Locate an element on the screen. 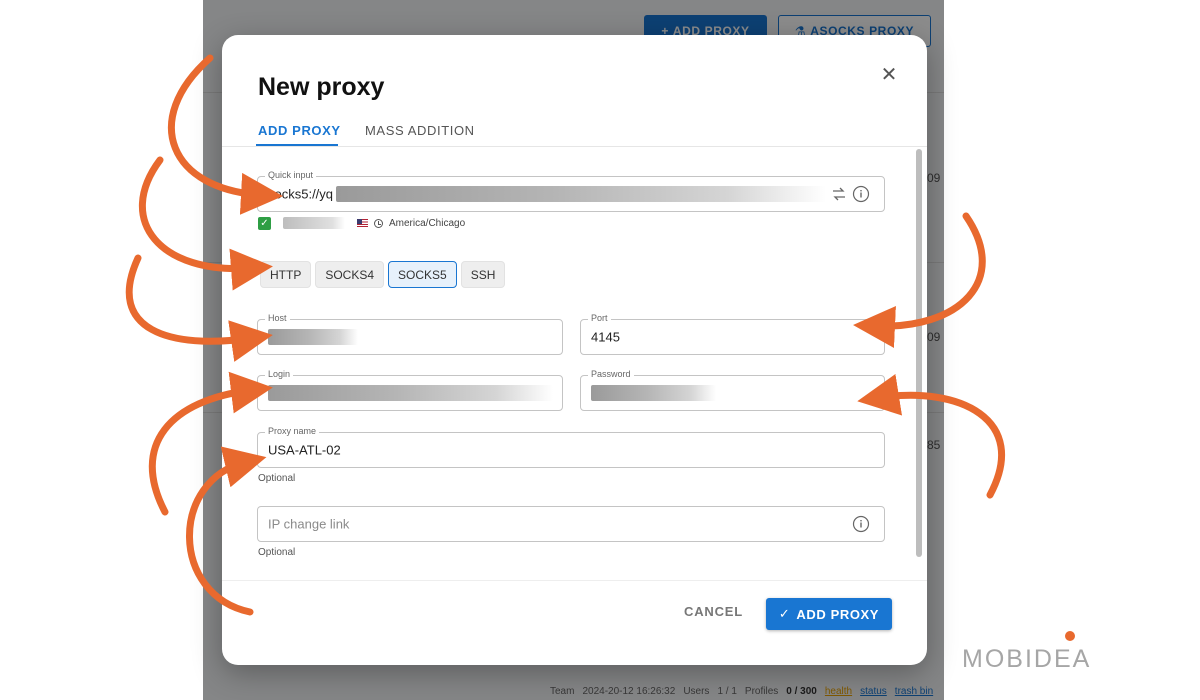 The width and height of the screenshot is (1200, 700). close-icon: ✕ is located at coordinates (889, 75).